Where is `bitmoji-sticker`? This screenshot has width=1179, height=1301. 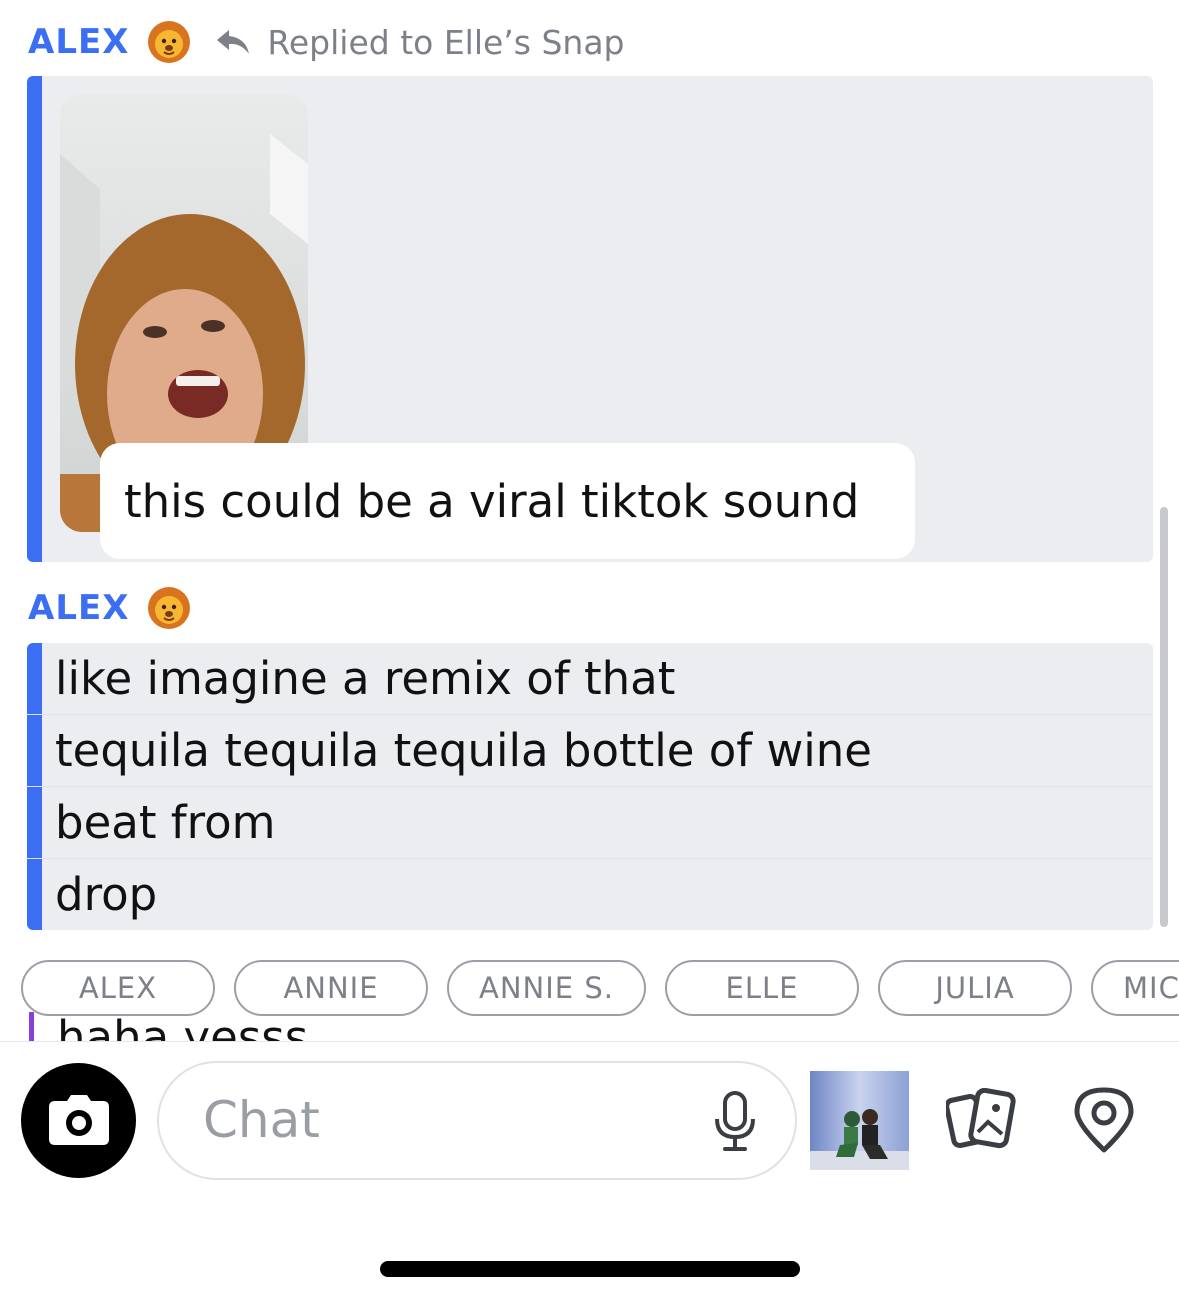 bitmoji-sticker is located at coordinates (859, 1120).